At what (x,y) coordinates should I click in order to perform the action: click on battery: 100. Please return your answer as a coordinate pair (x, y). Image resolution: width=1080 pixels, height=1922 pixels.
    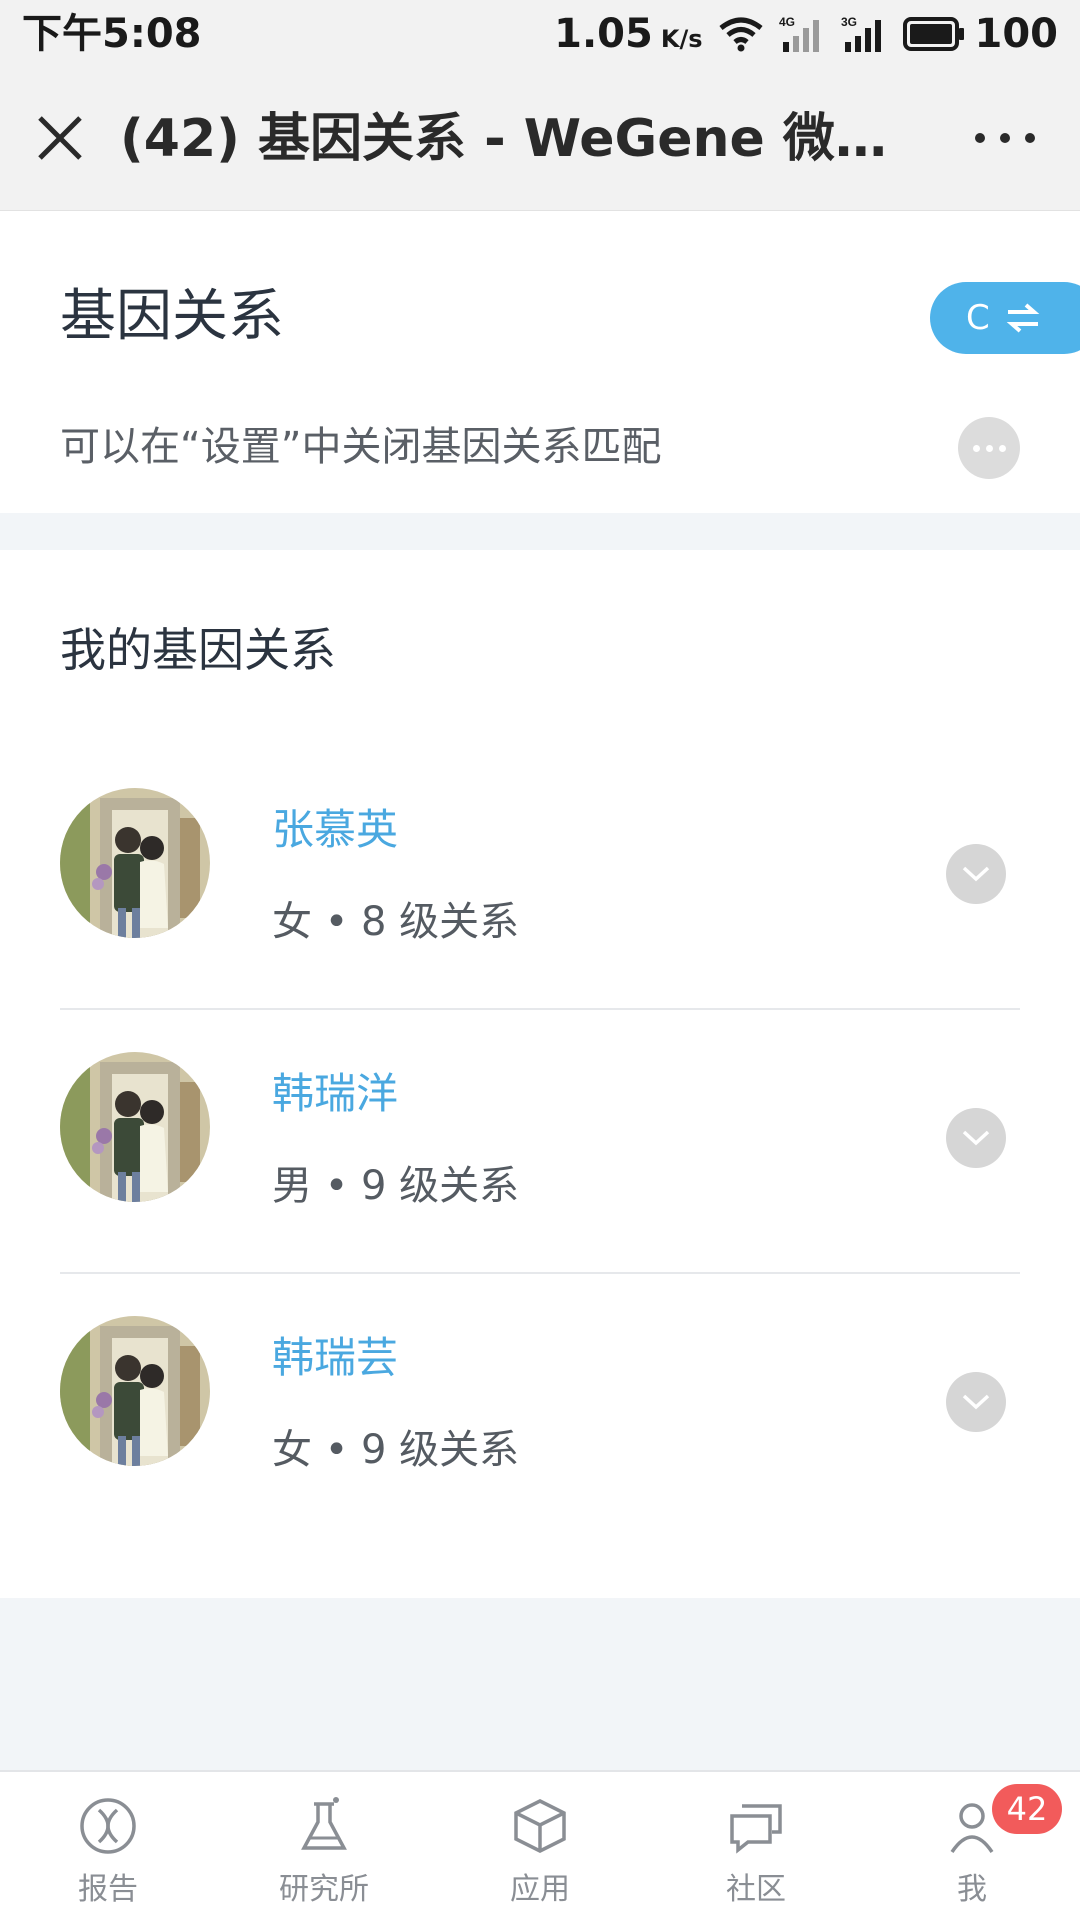
    Looking at the image, I should click on (980, 34).